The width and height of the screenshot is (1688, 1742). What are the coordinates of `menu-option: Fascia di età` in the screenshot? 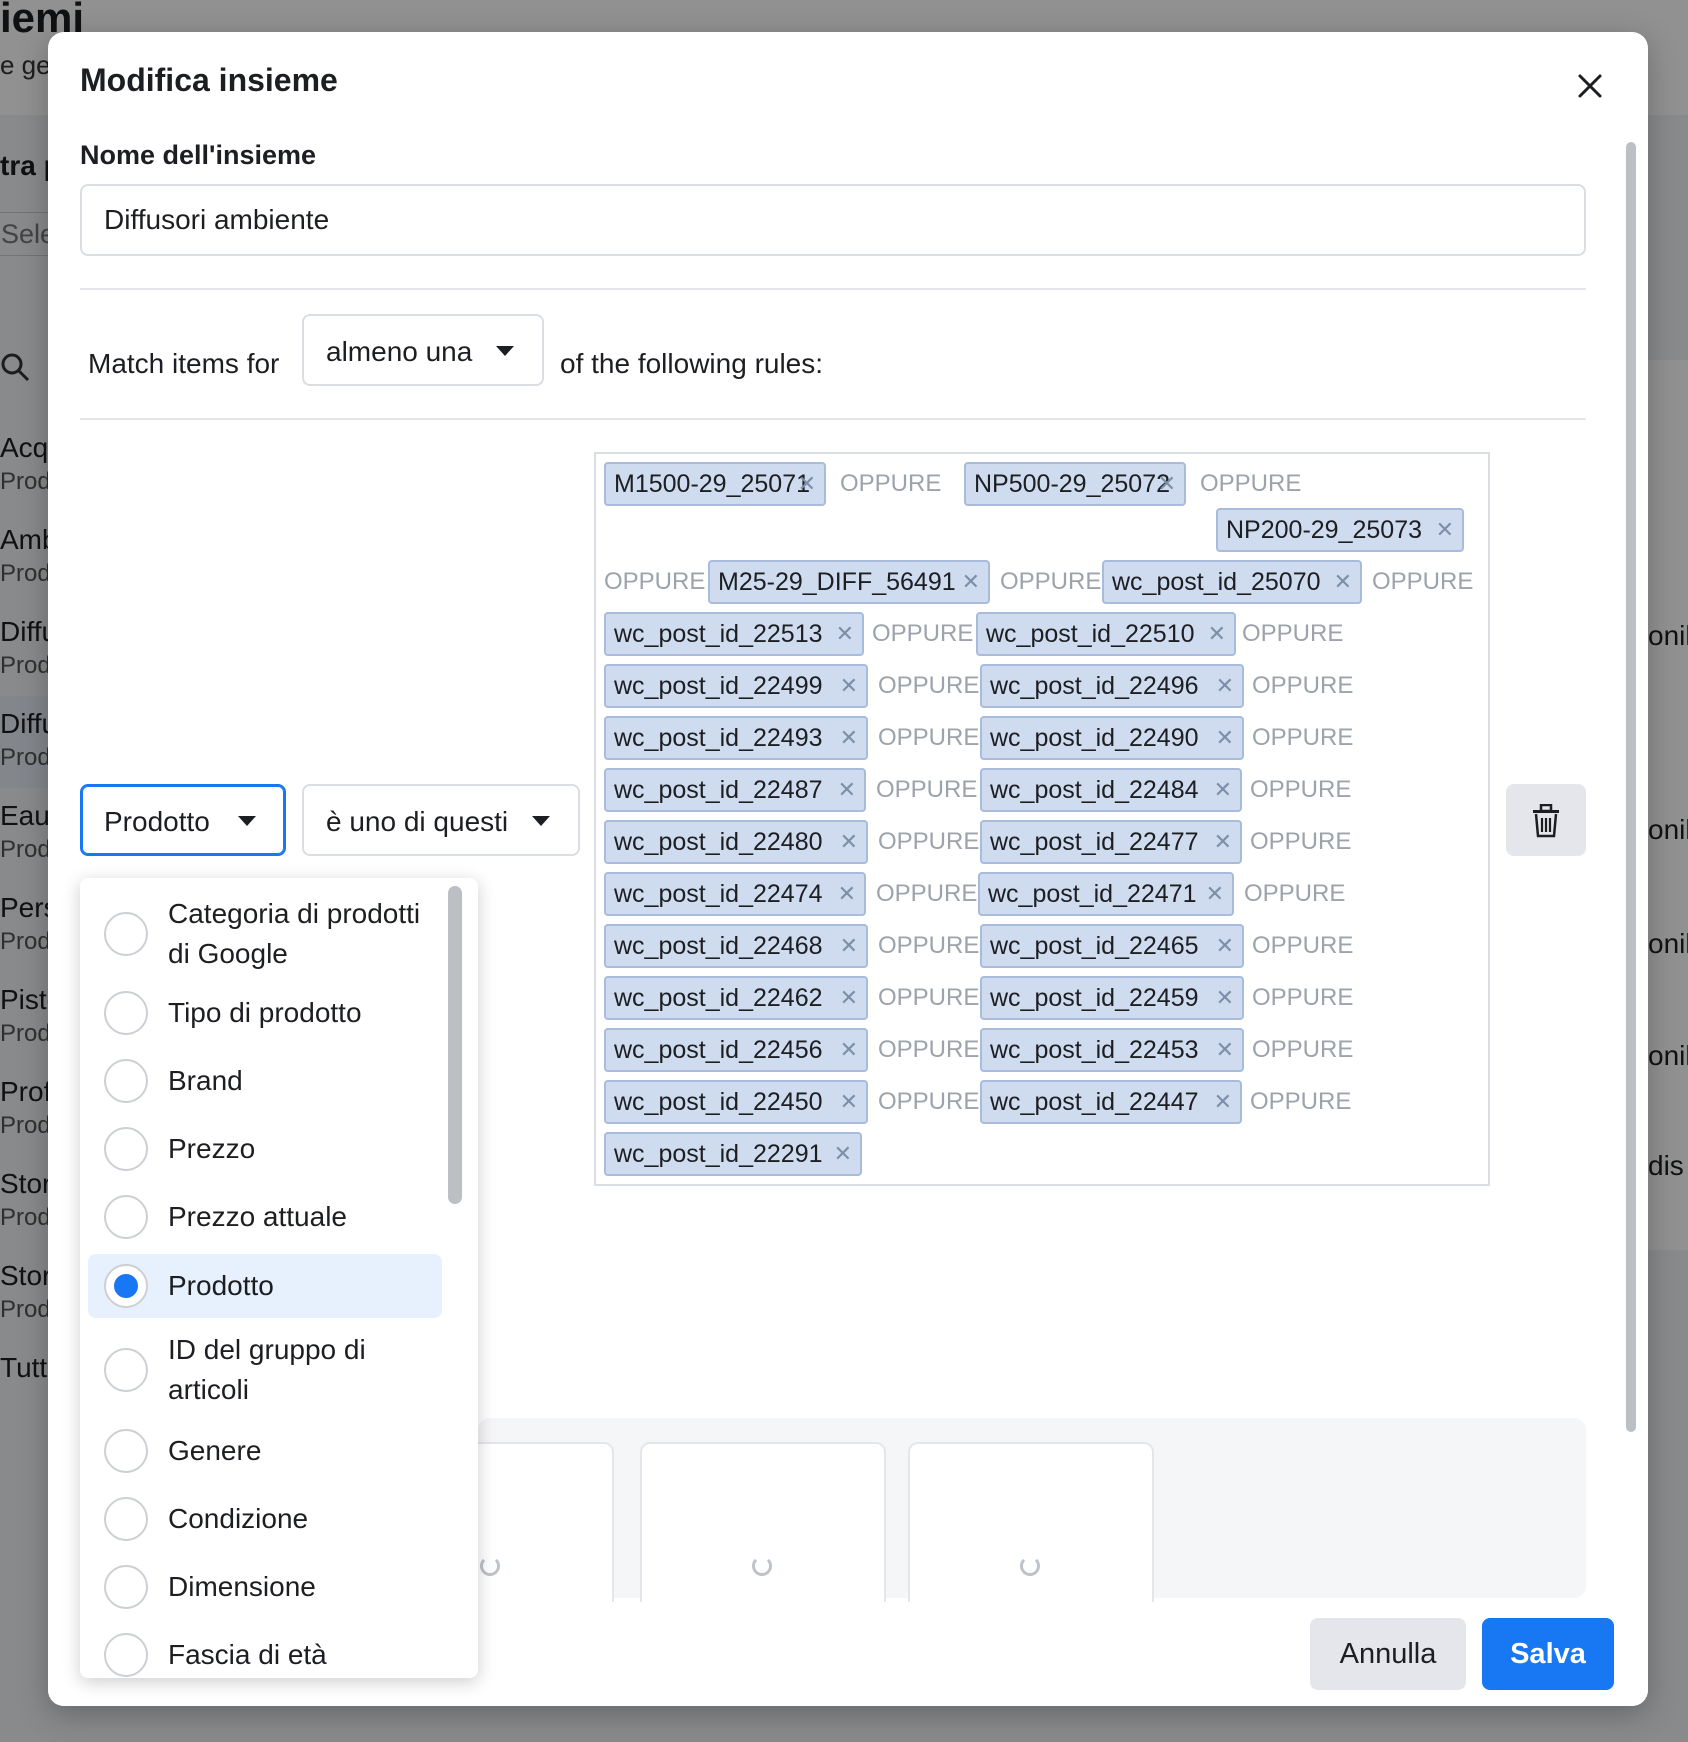 It's located at (265, 1651).